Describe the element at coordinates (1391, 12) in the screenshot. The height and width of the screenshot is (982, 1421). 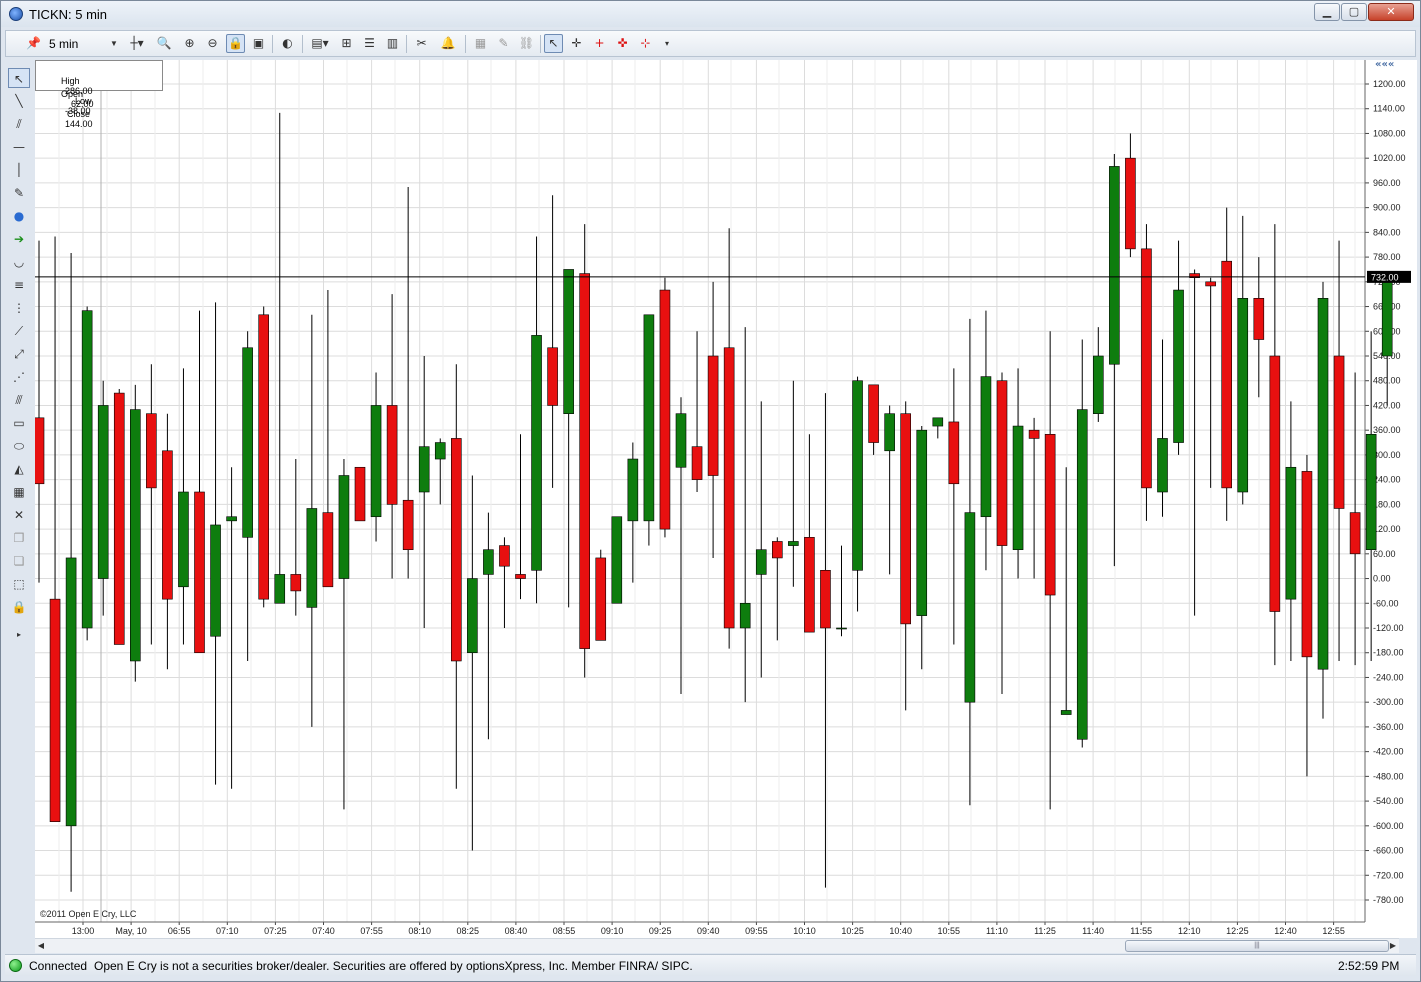
I see `close-button: ✕` at that location.